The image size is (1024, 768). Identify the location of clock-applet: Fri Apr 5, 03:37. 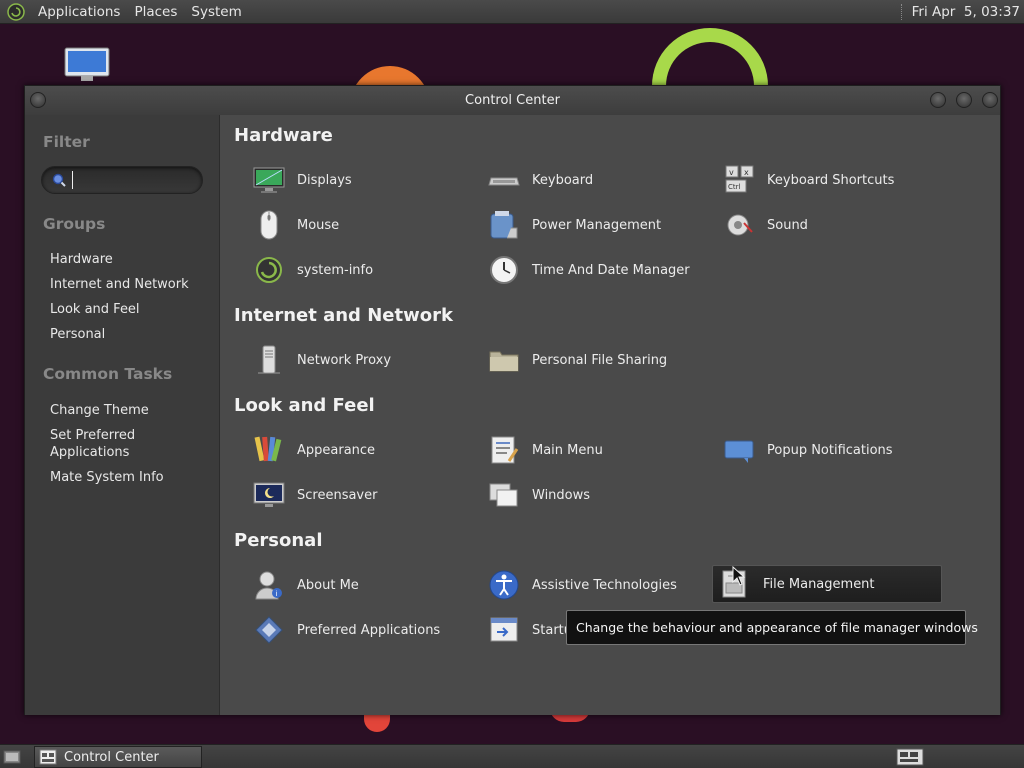
(960, 12).